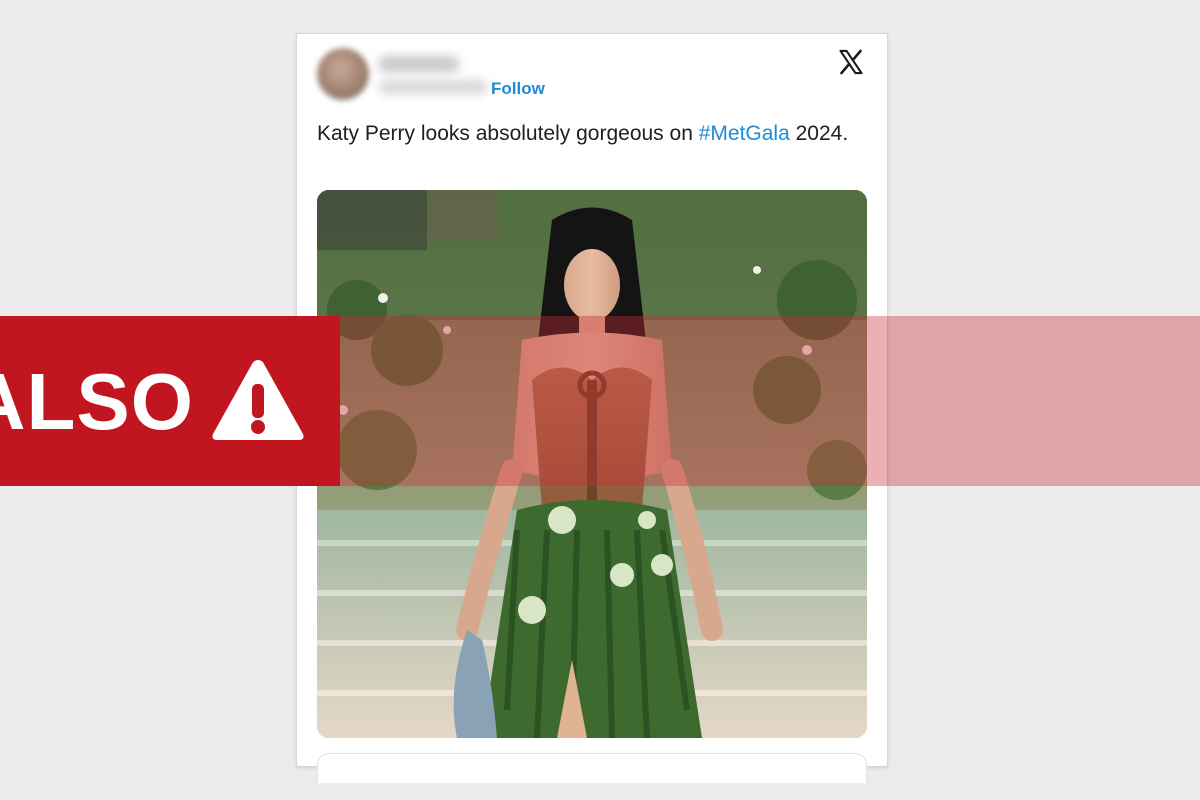 Image resolution: width=1200 pixels, height=800 pixels. Describe the element at coordinates (258, 400) in the screenshot. I see `warning-triangle-icon` at that location.